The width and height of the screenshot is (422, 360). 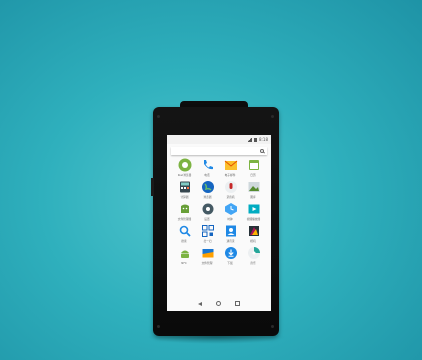 I want to click on music-icon, so click(x=254, y=253).